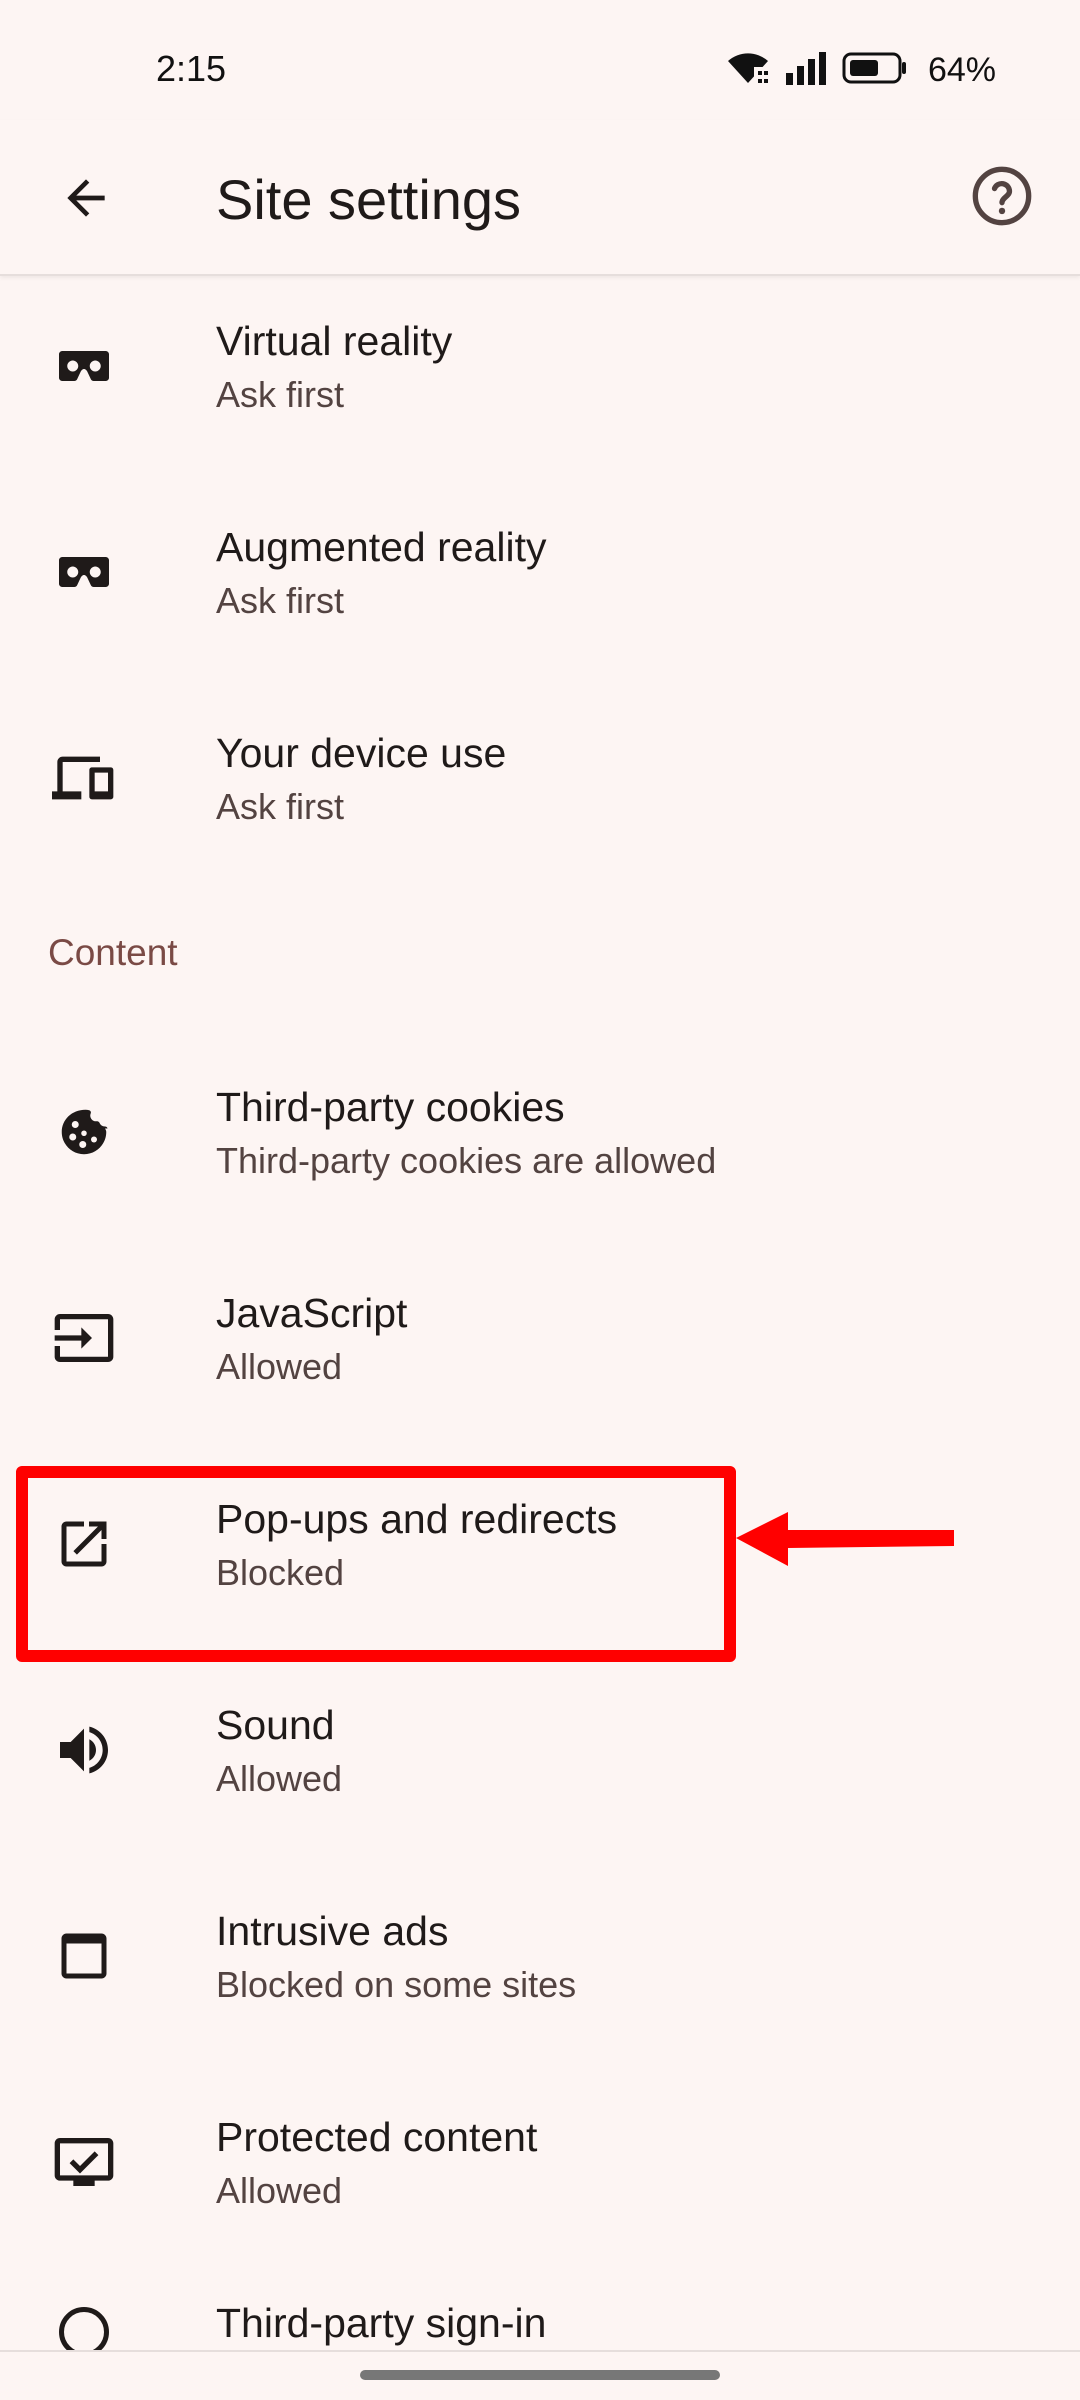 This screenshot has width=1080, height=2400. I want to click on setting-title: Protected content, so click(377, 2137).